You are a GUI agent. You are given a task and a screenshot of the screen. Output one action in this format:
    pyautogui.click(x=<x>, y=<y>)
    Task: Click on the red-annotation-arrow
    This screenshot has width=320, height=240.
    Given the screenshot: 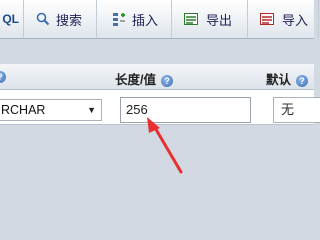 What is the action you would take?
    pyautogui.click(x=165, y=145)
    